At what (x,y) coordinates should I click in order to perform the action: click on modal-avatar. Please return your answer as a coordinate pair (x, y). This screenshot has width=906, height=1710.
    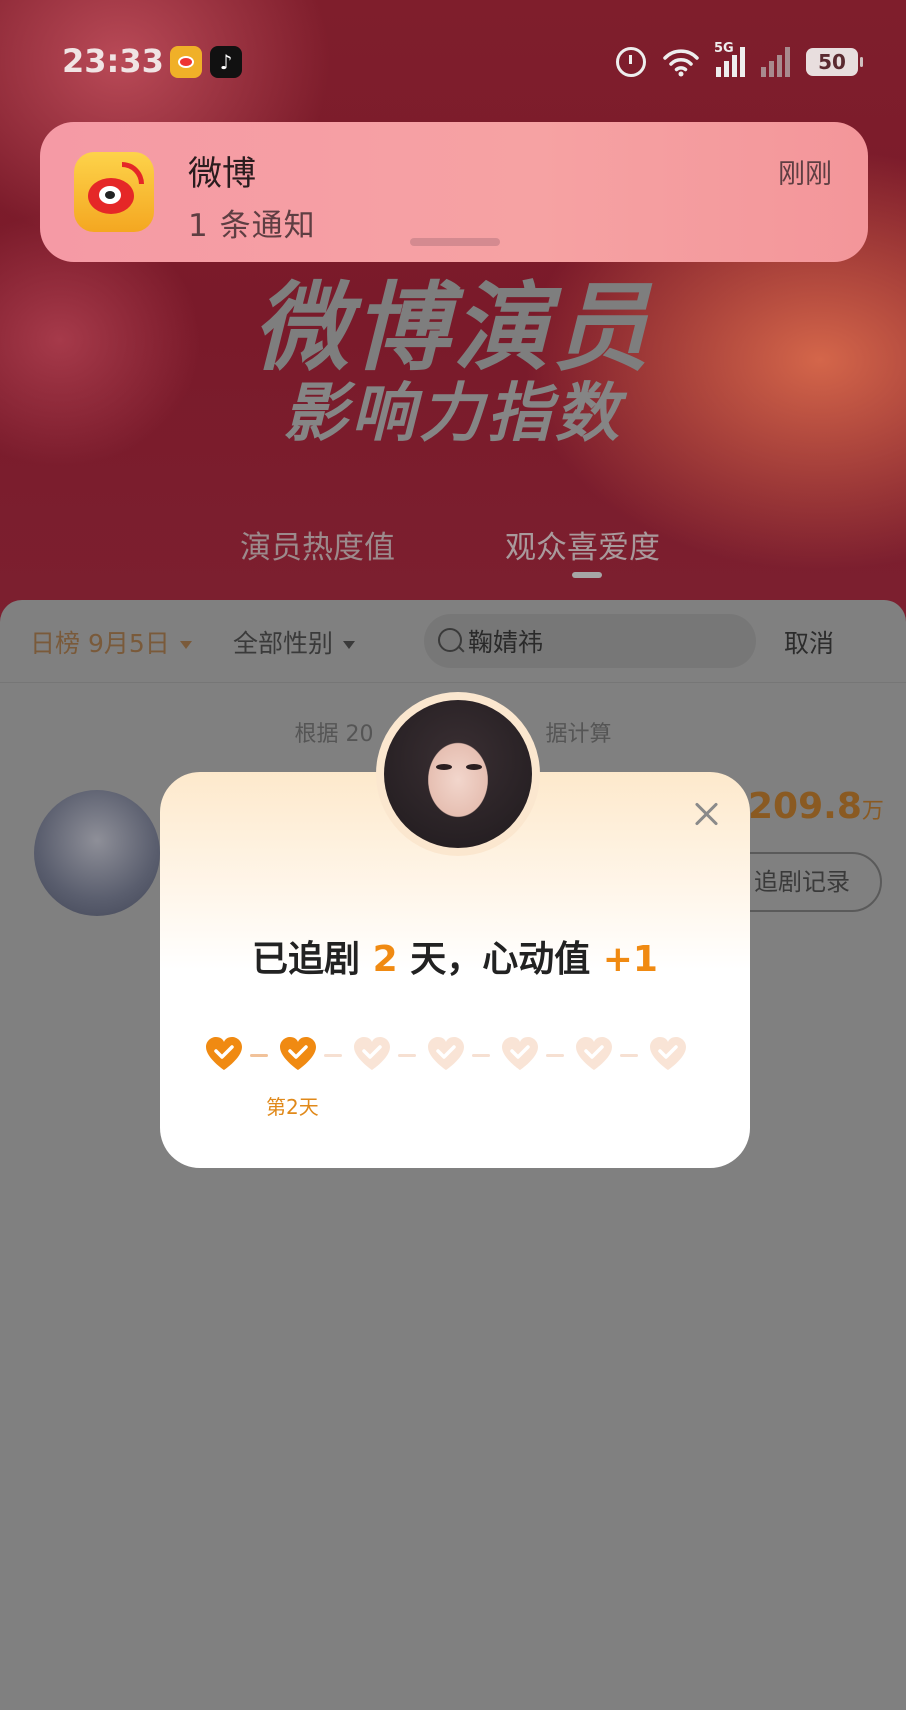
    Looking at the image, I should click on (458, 774).